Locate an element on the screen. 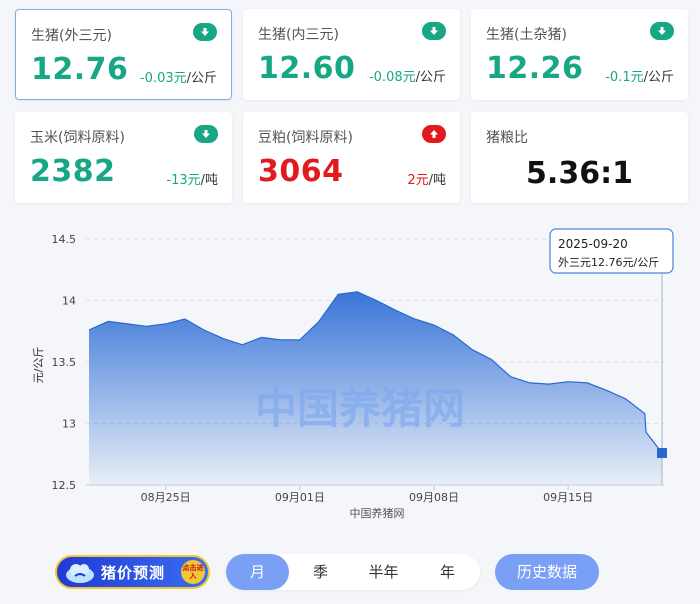  predict-label: 猪价预测 is located at coordinates (133, 572).